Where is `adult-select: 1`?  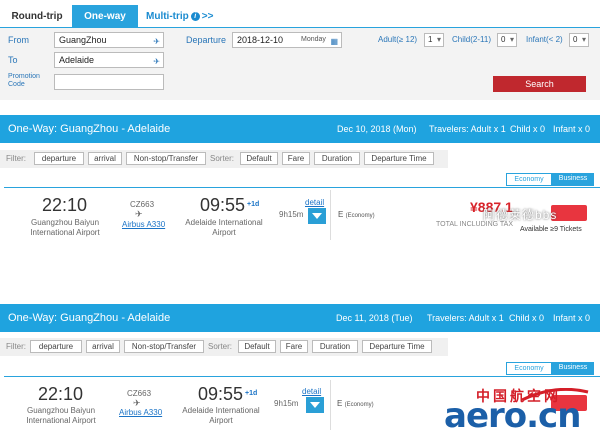
adult-select: 1 is located at coordinates (434, 40).